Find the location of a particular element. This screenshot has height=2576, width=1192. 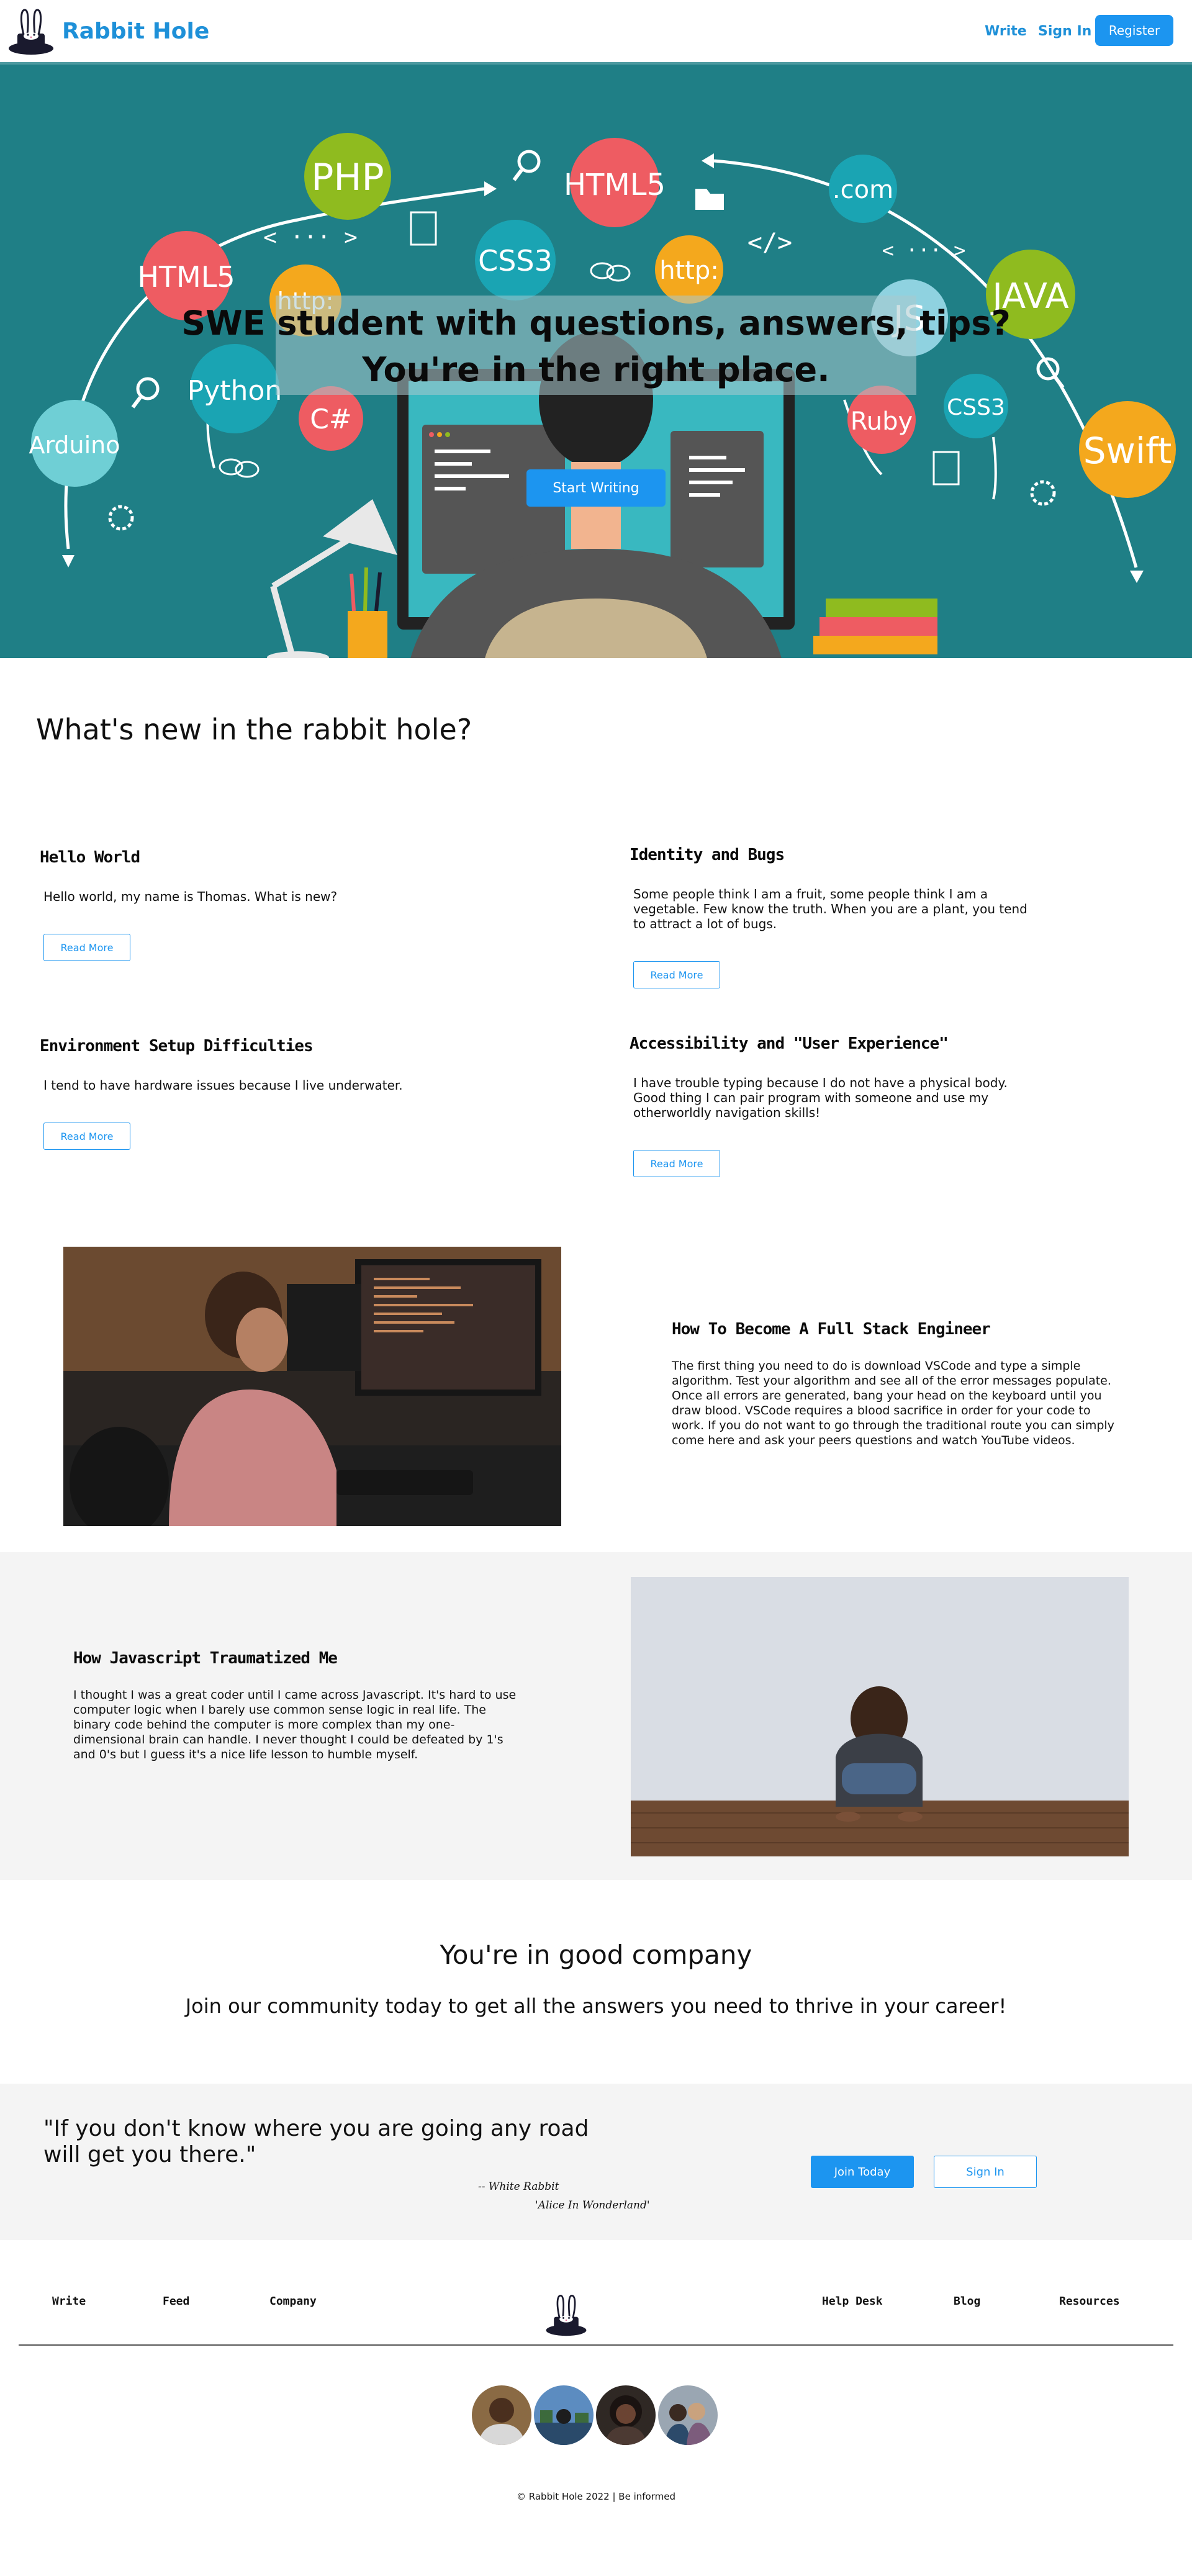

start-writing-button: Start Writing is located at coordinates (596, 488).